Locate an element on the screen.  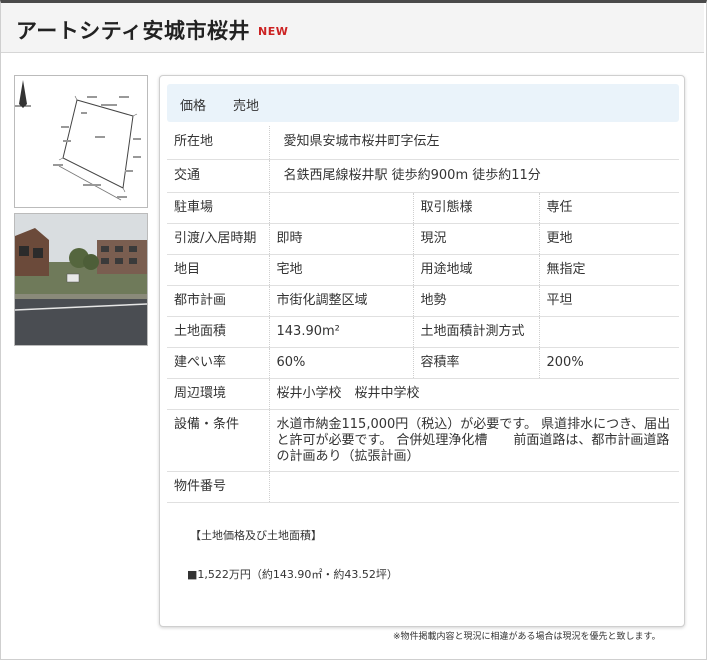
equip-label: 設備・条件 is located at coordinates (218, 440).